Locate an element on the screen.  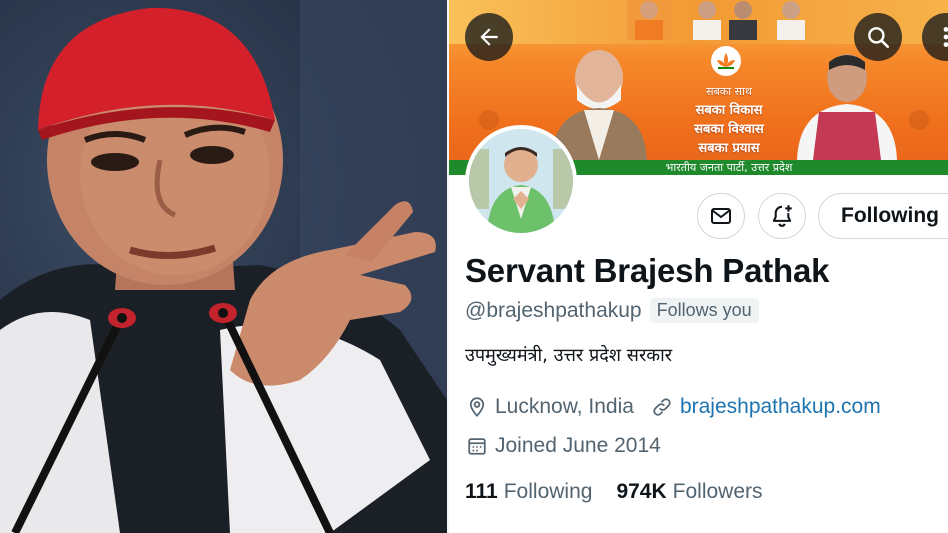
notifications-button is located at coordinates (782, 216).